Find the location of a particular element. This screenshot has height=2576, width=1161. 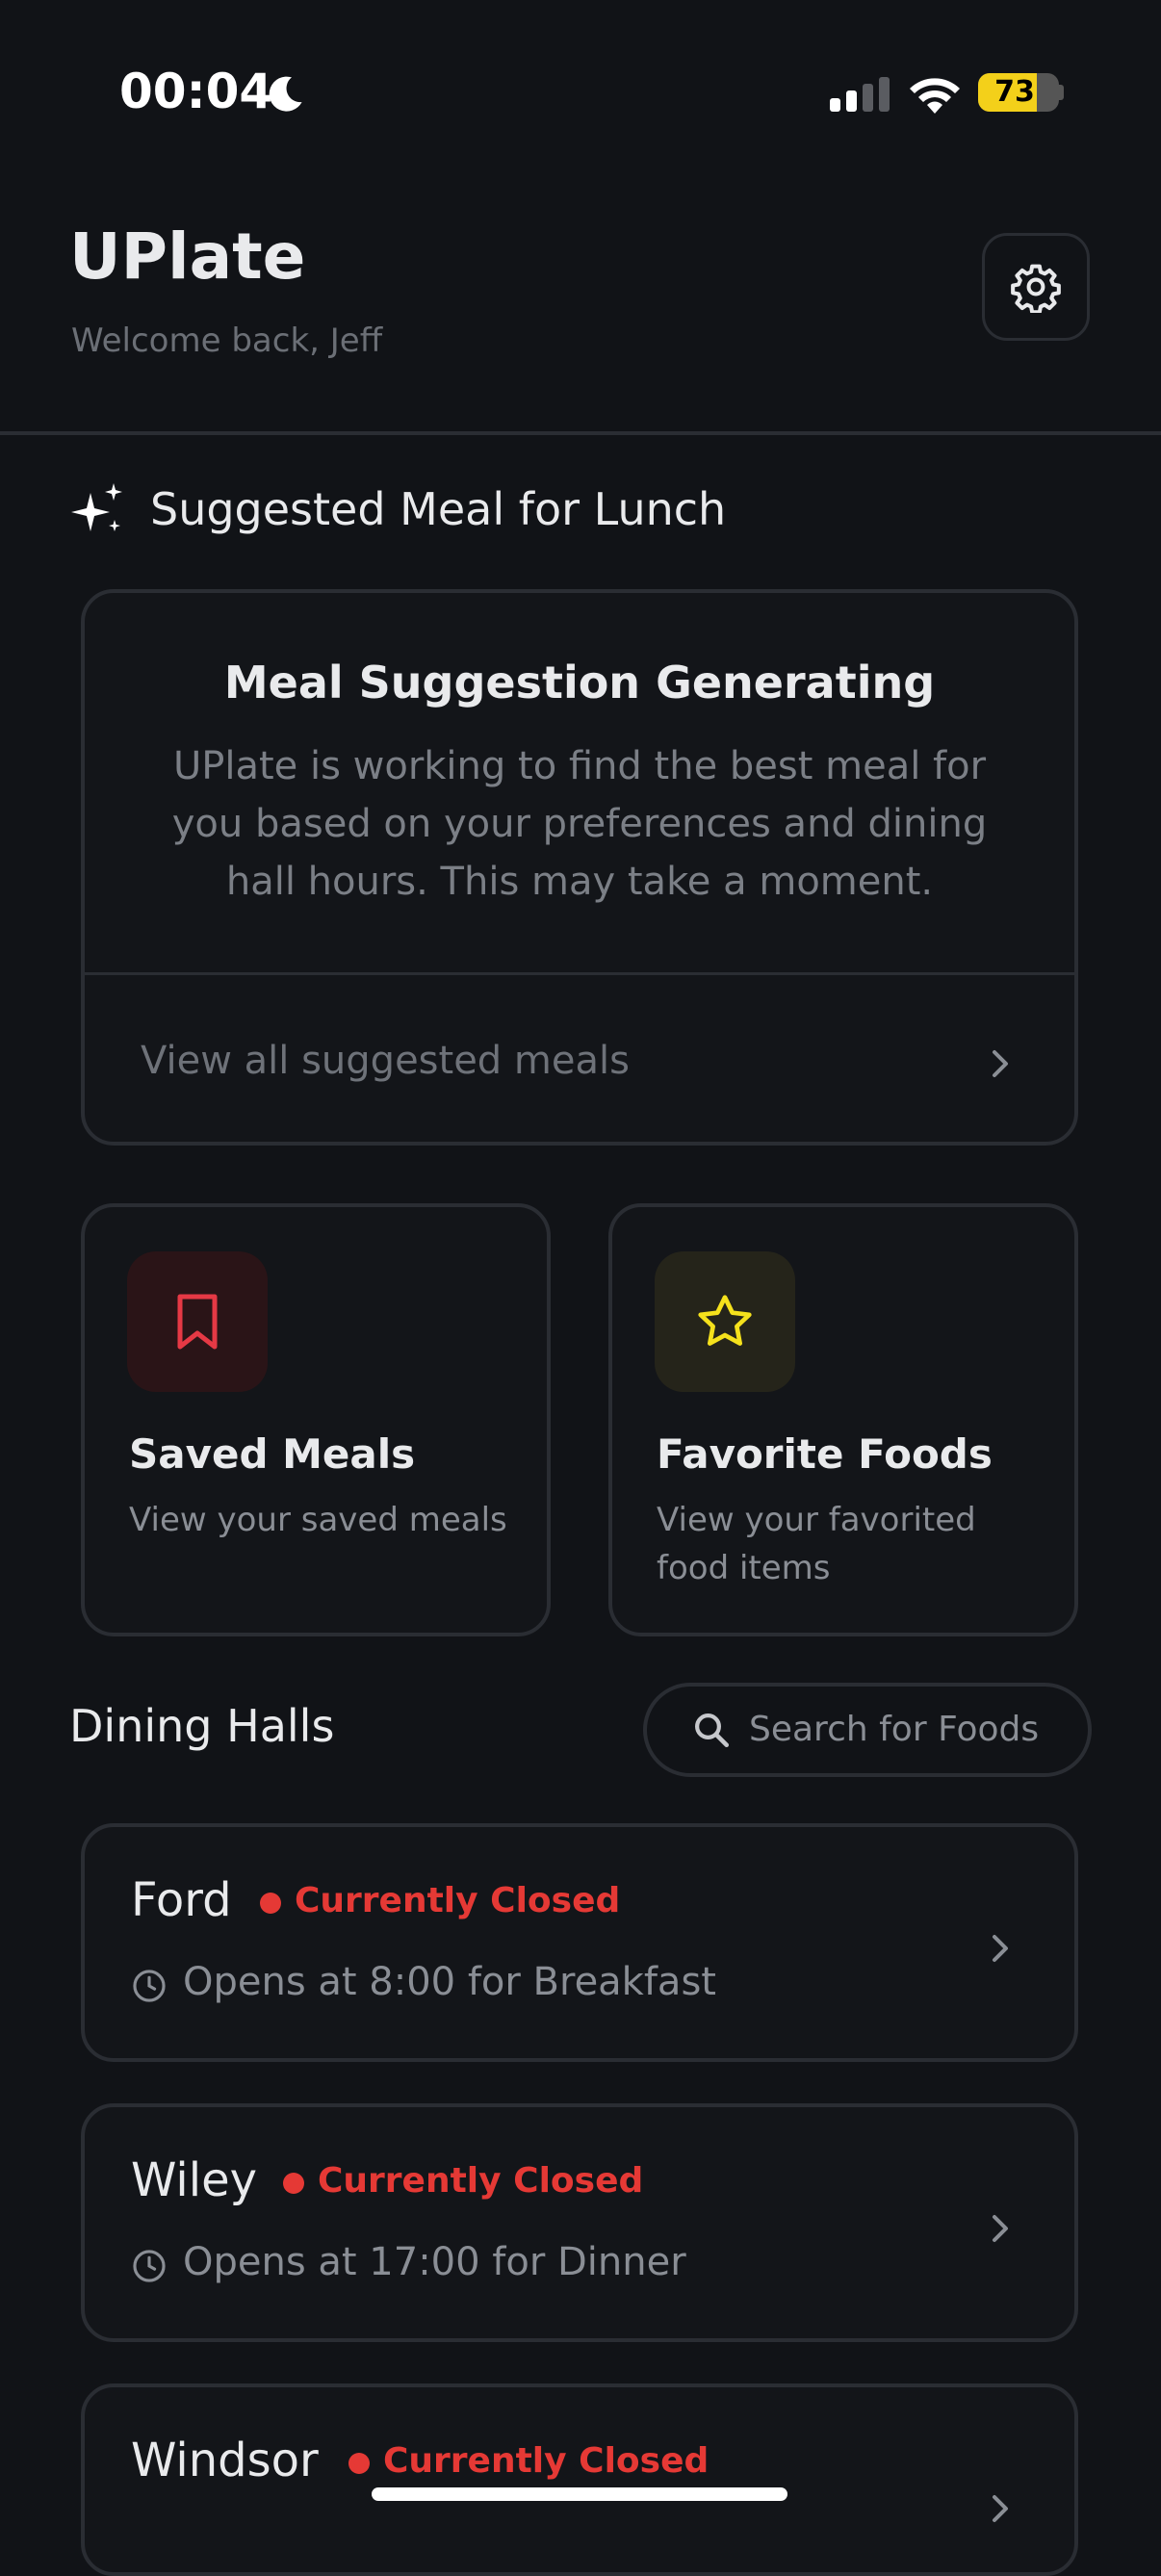

search-foods-button: Search for Foods is located at coordinates (868, 1730).